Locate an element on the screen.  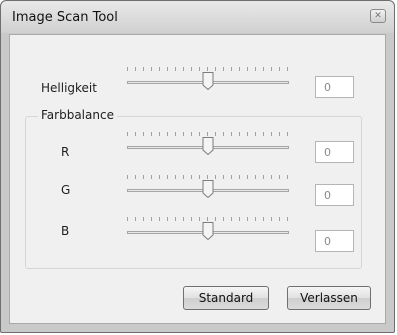
exit-button: Verlassen is located at coordinates (329, 298).